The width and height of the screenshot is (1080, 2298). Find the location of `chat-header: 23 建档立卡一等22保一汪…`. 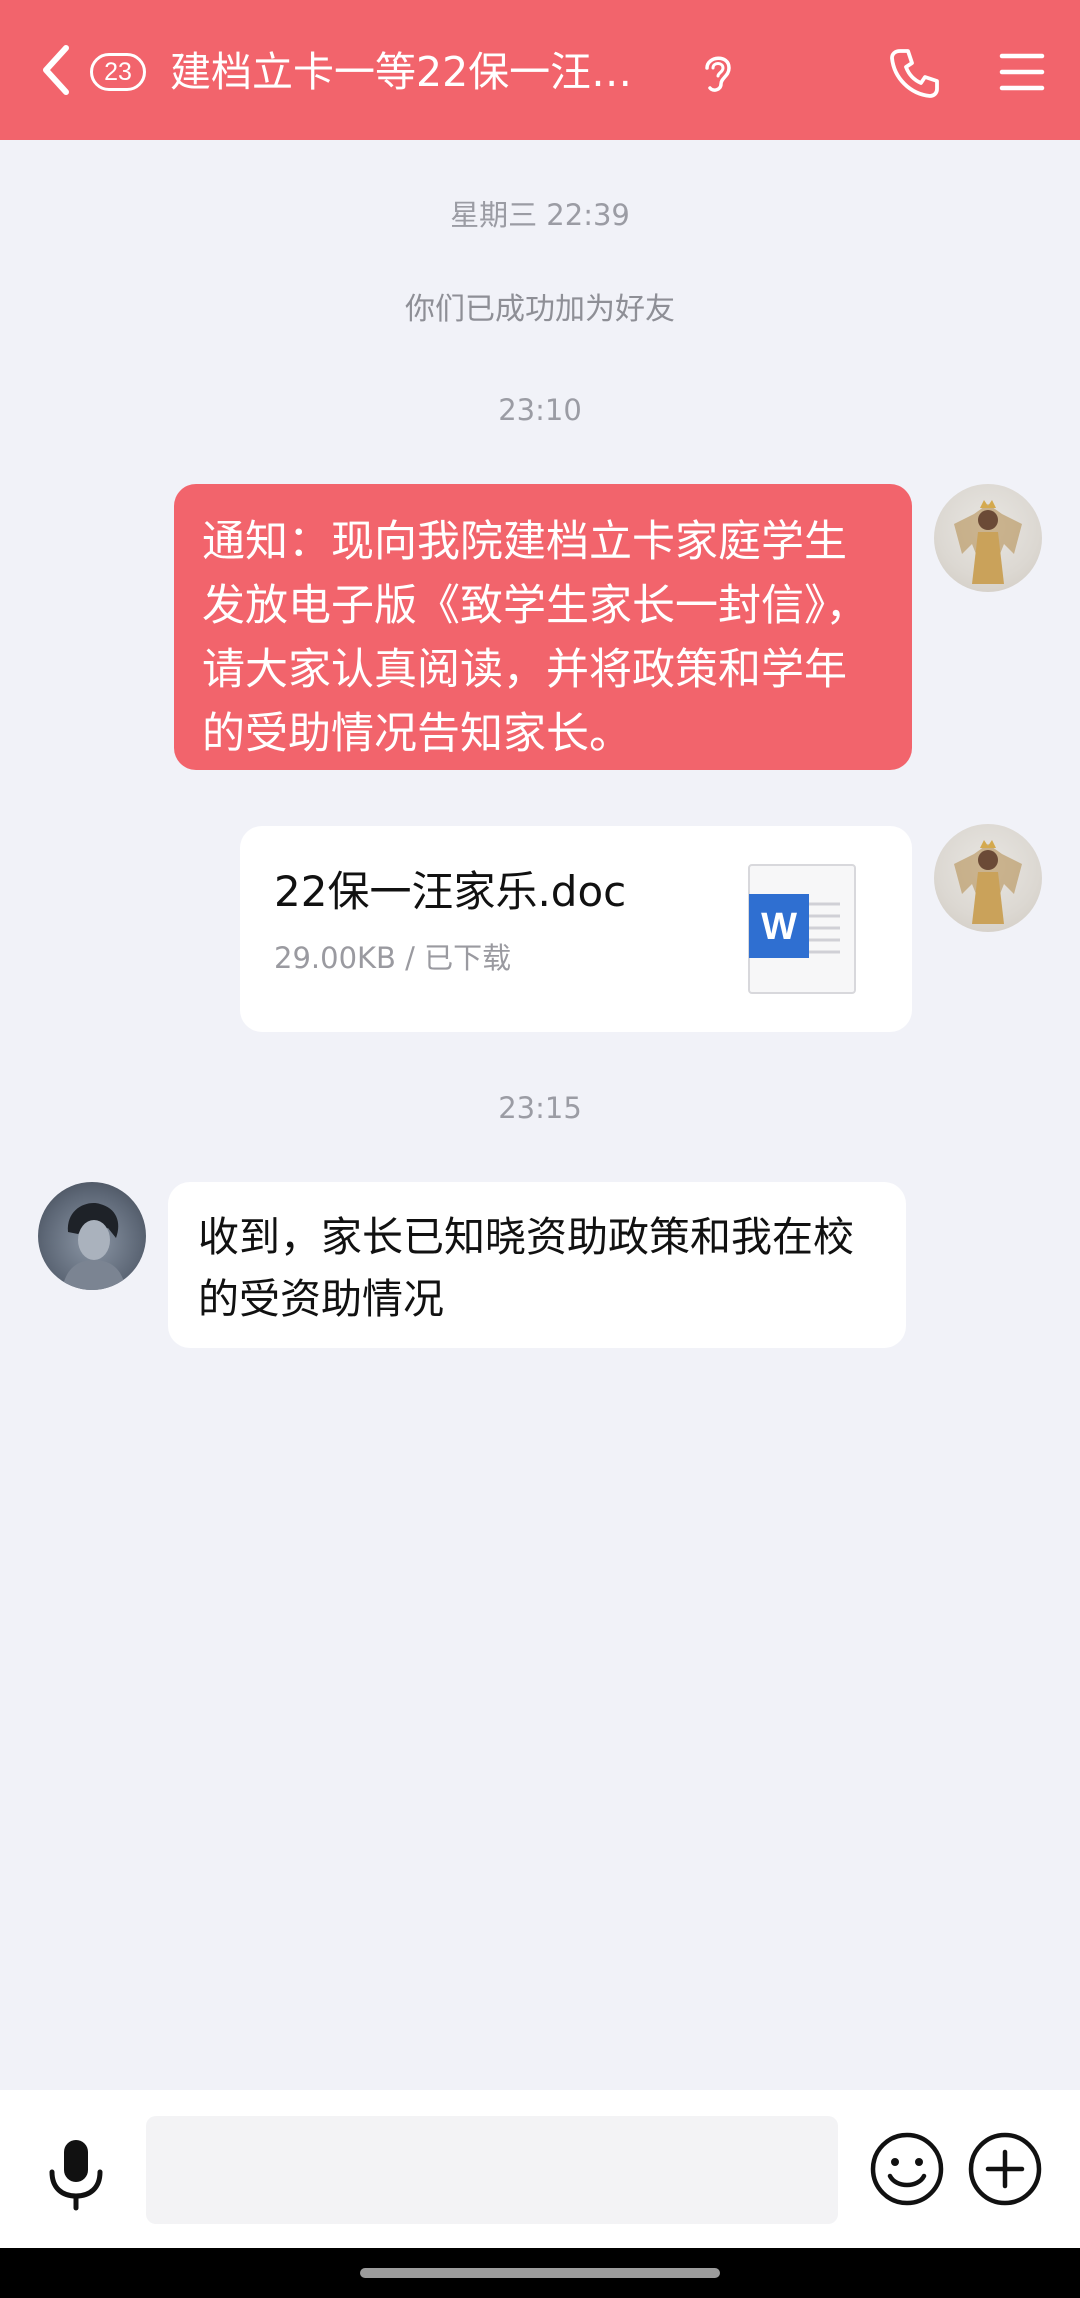

chat-header: 23 建档立卡一等22保一汪… is located at coordinates (540, 70).